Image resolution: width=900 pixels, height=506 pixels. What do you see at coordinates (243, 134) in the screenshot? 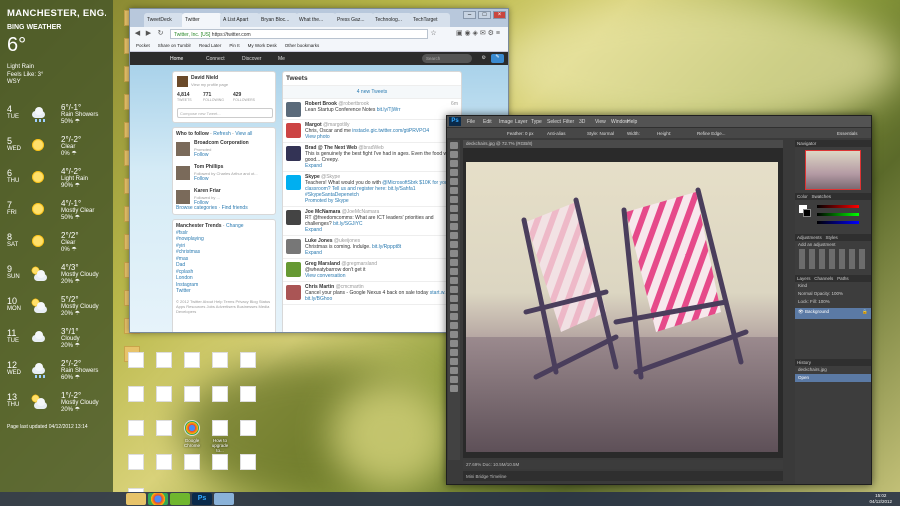
I see `view-all-link: View all` at bounding box center [243, 134].